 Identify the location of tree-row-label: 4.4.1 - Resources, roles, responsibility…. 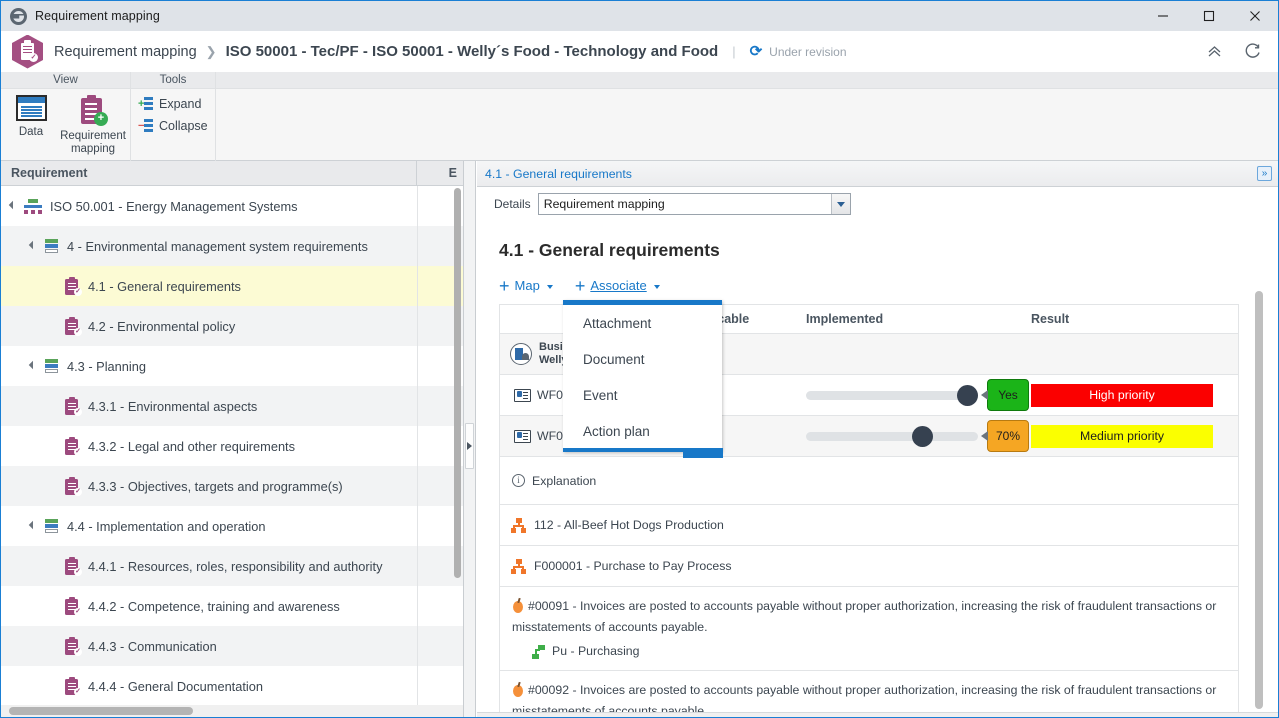
(235, 566).